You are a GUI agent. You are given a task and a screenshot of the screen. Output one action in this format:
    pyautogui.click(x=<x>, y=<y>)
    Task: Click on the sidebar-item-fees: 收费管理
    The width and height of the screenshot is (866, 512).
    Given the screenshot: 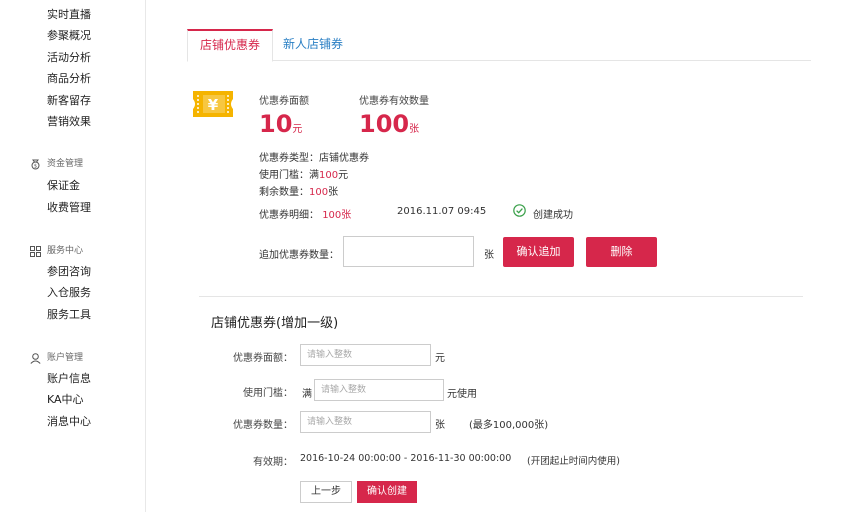 What is the action you would take?
    pyautogui.click(x=69, y=208)
    